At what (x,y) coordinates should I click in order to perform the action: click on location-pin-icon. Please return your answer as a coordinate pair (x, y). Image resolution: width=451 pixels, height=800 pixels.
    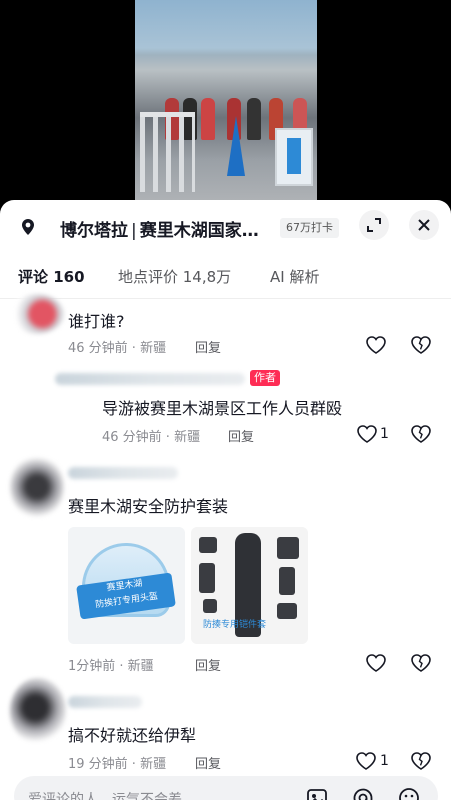
    Looking at the image, I should click on (28, 227).